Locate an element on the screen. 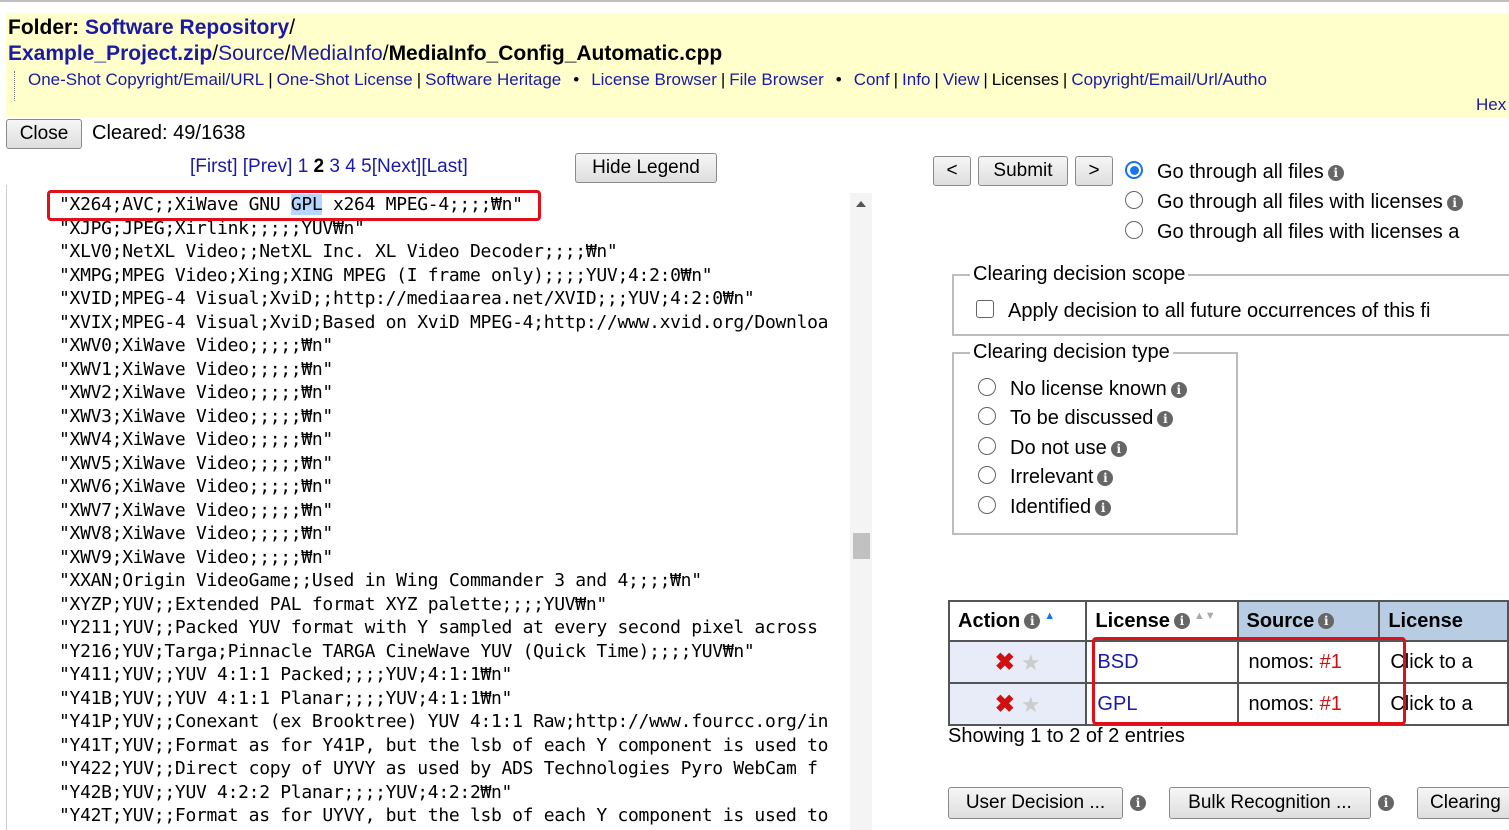 The width and height of the screenshot is (1509, 830). path-mediainfo-link: MediaInfo is located at coordinates (336, 53).